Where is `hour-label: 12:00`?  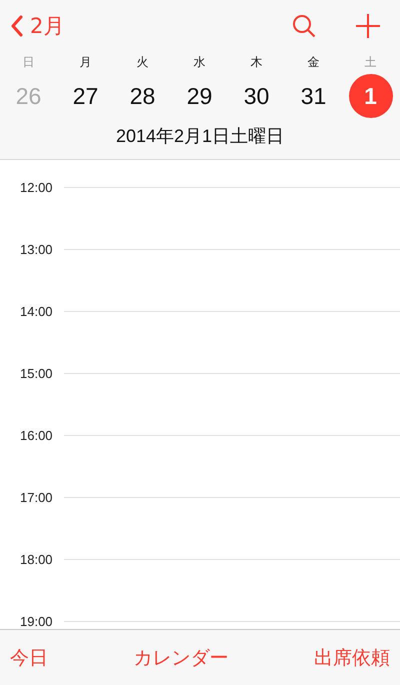
hour-label: 12:00 is located at coordinates (36, 187).